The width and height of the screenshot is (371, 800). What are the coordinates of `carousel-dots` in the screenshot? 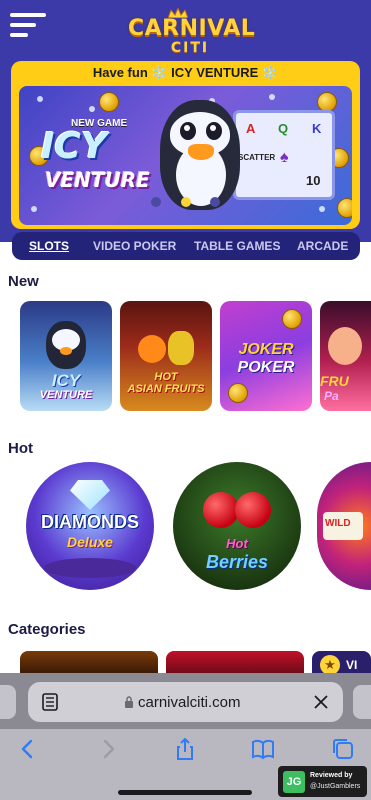 It's located at (185, 203).